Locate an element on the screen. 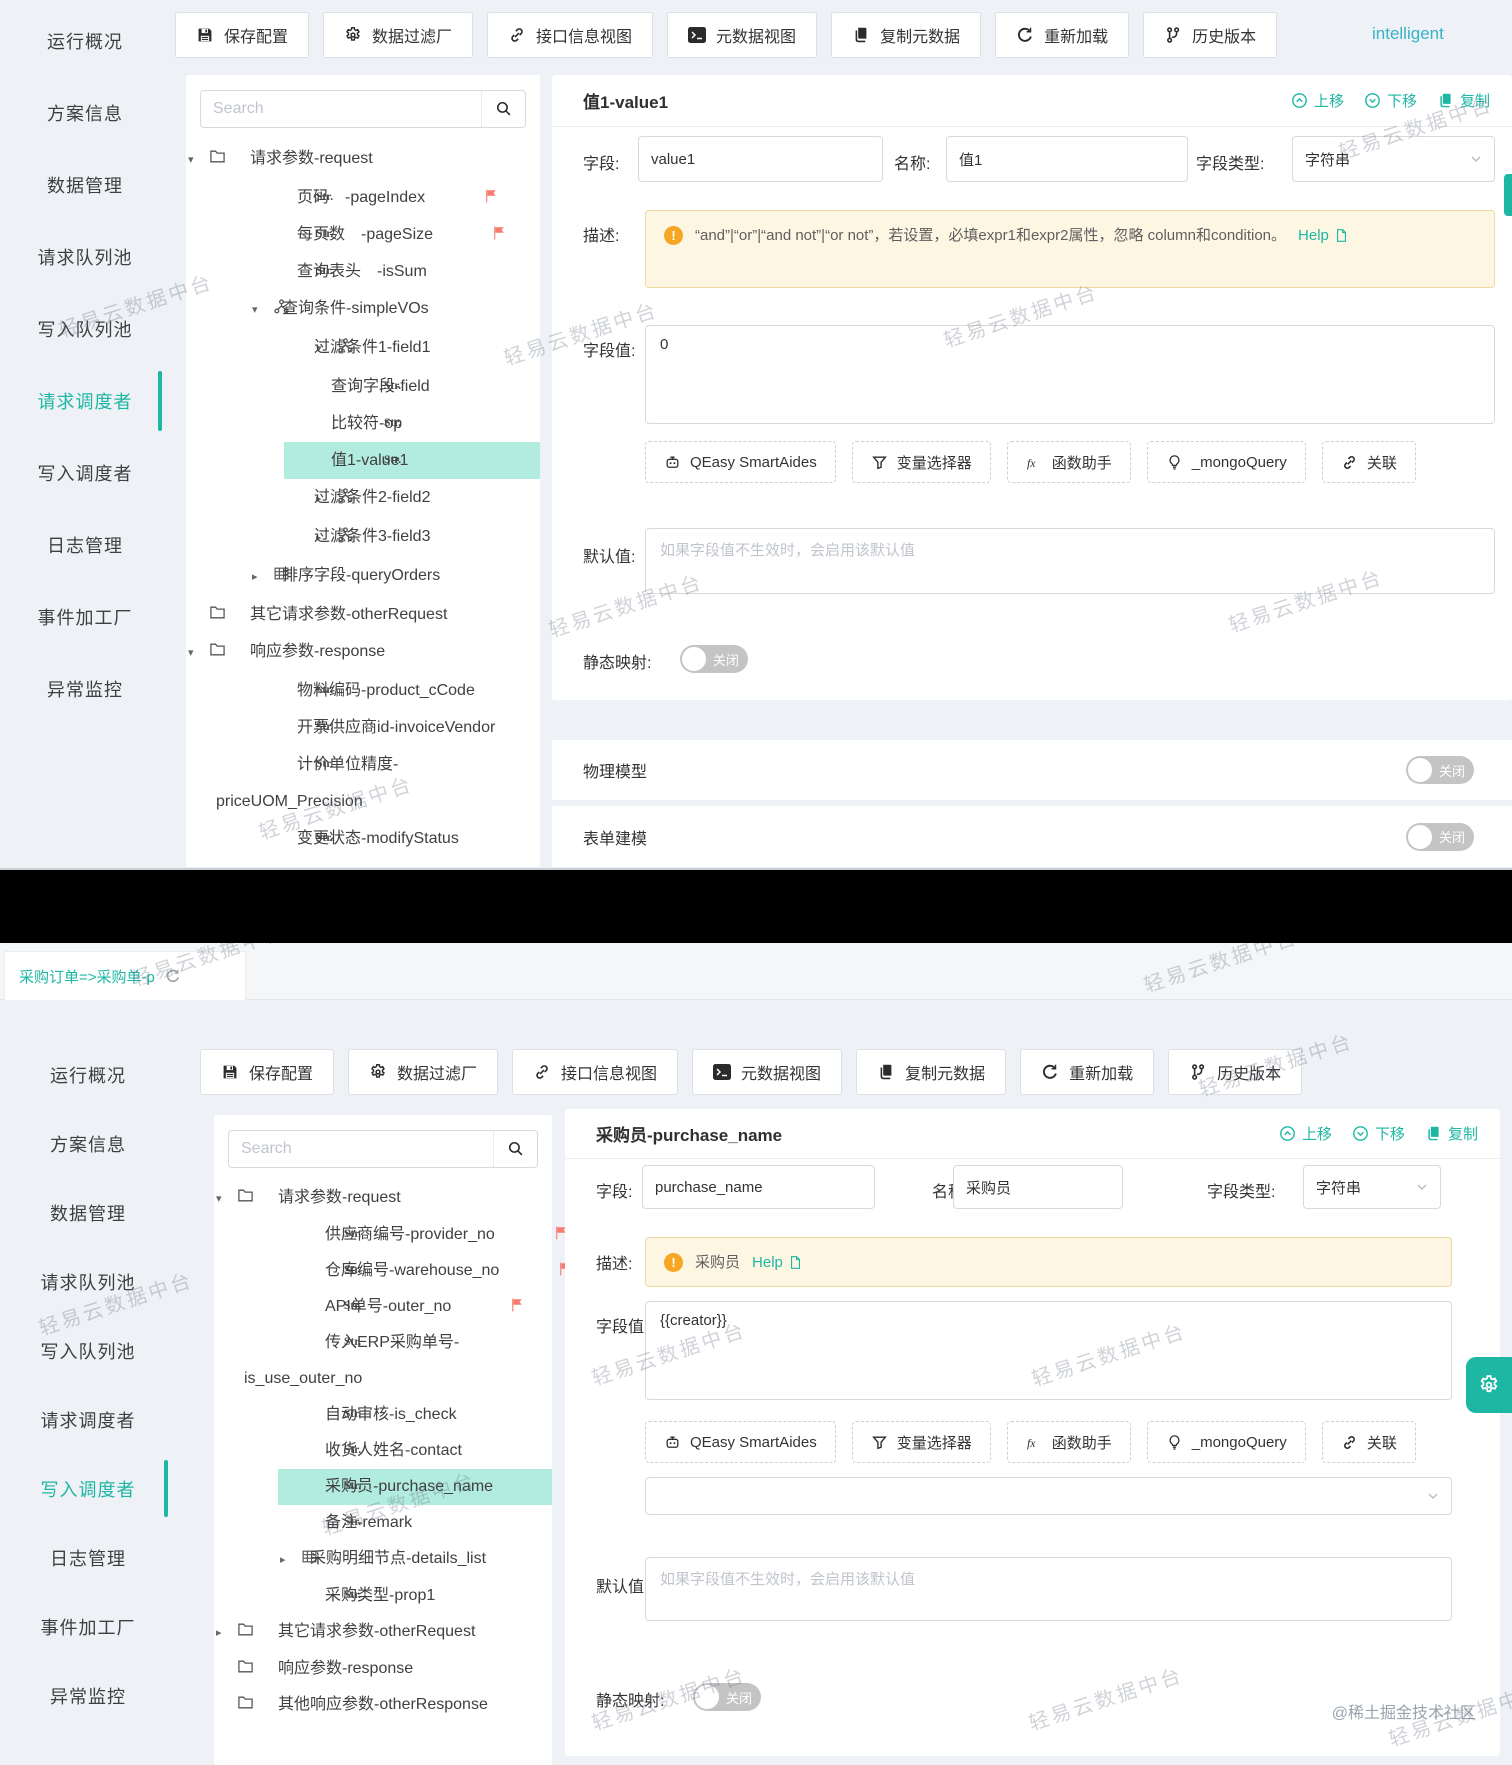 The image size is (1512, 1765). tree-item: Str. 采购类型-prop1 is located at coordinates (383, 1596).